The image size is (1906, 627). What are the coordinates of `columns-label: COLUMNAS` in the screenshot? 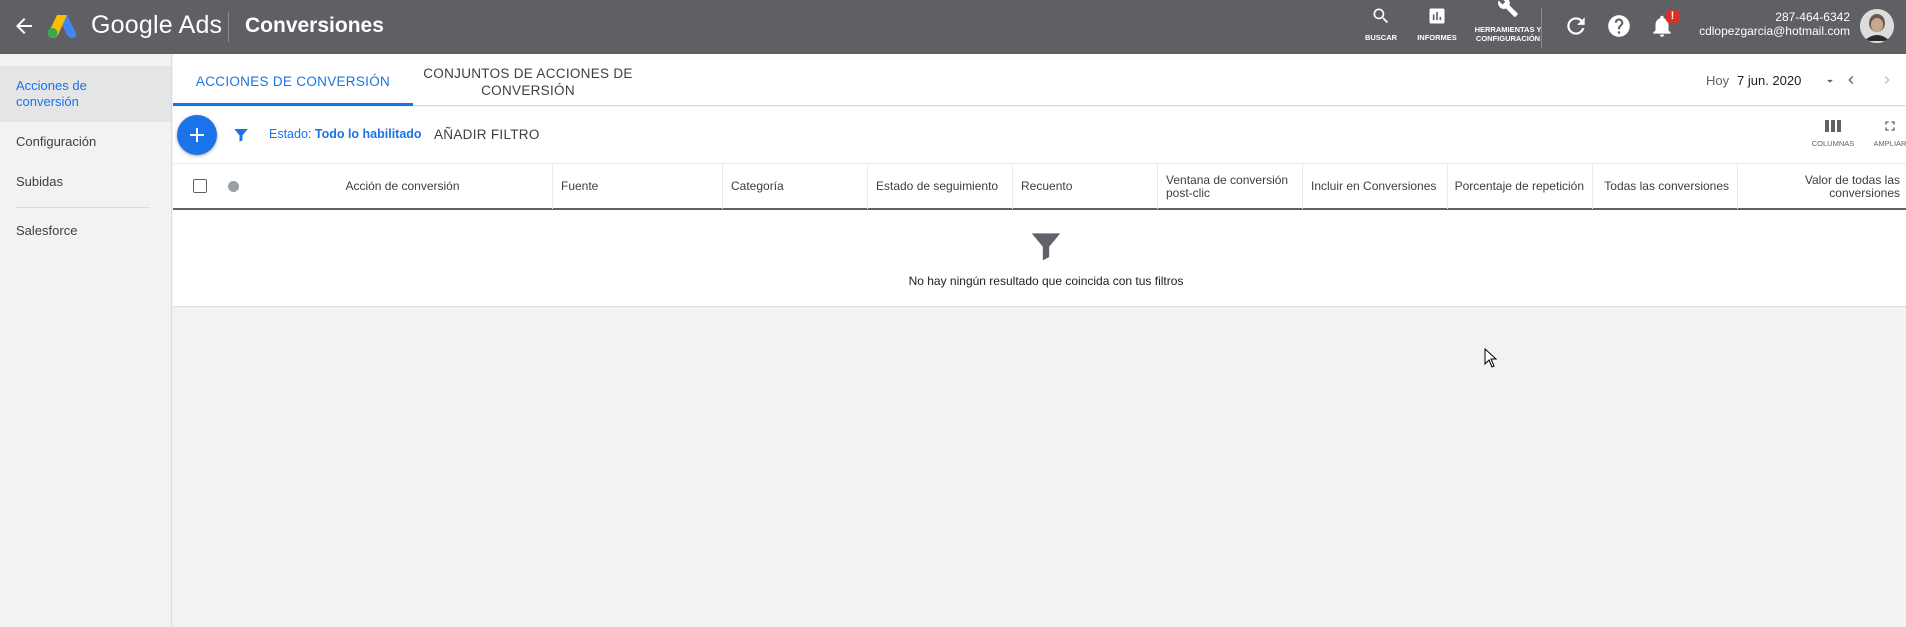 It's located at (1833, 143).